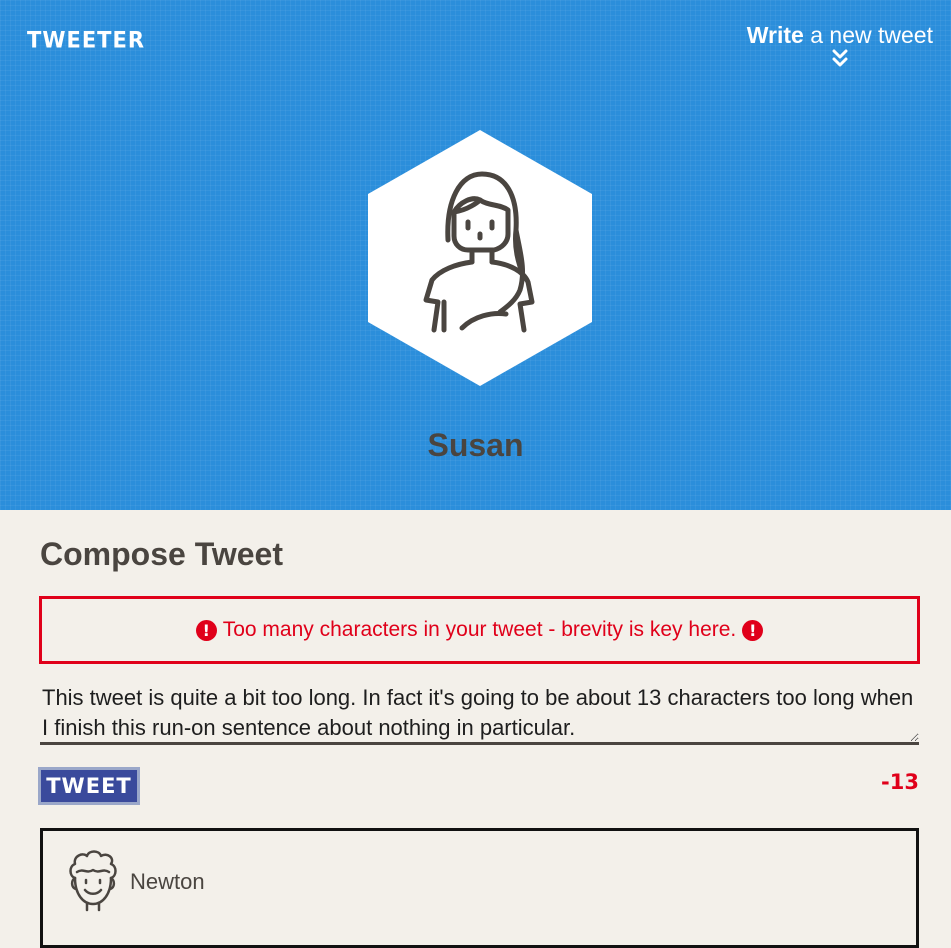  What do you see at coordinates (900, 782) in the screenshot?
I see `character-counter: -13` at bounding box center [900, 782].